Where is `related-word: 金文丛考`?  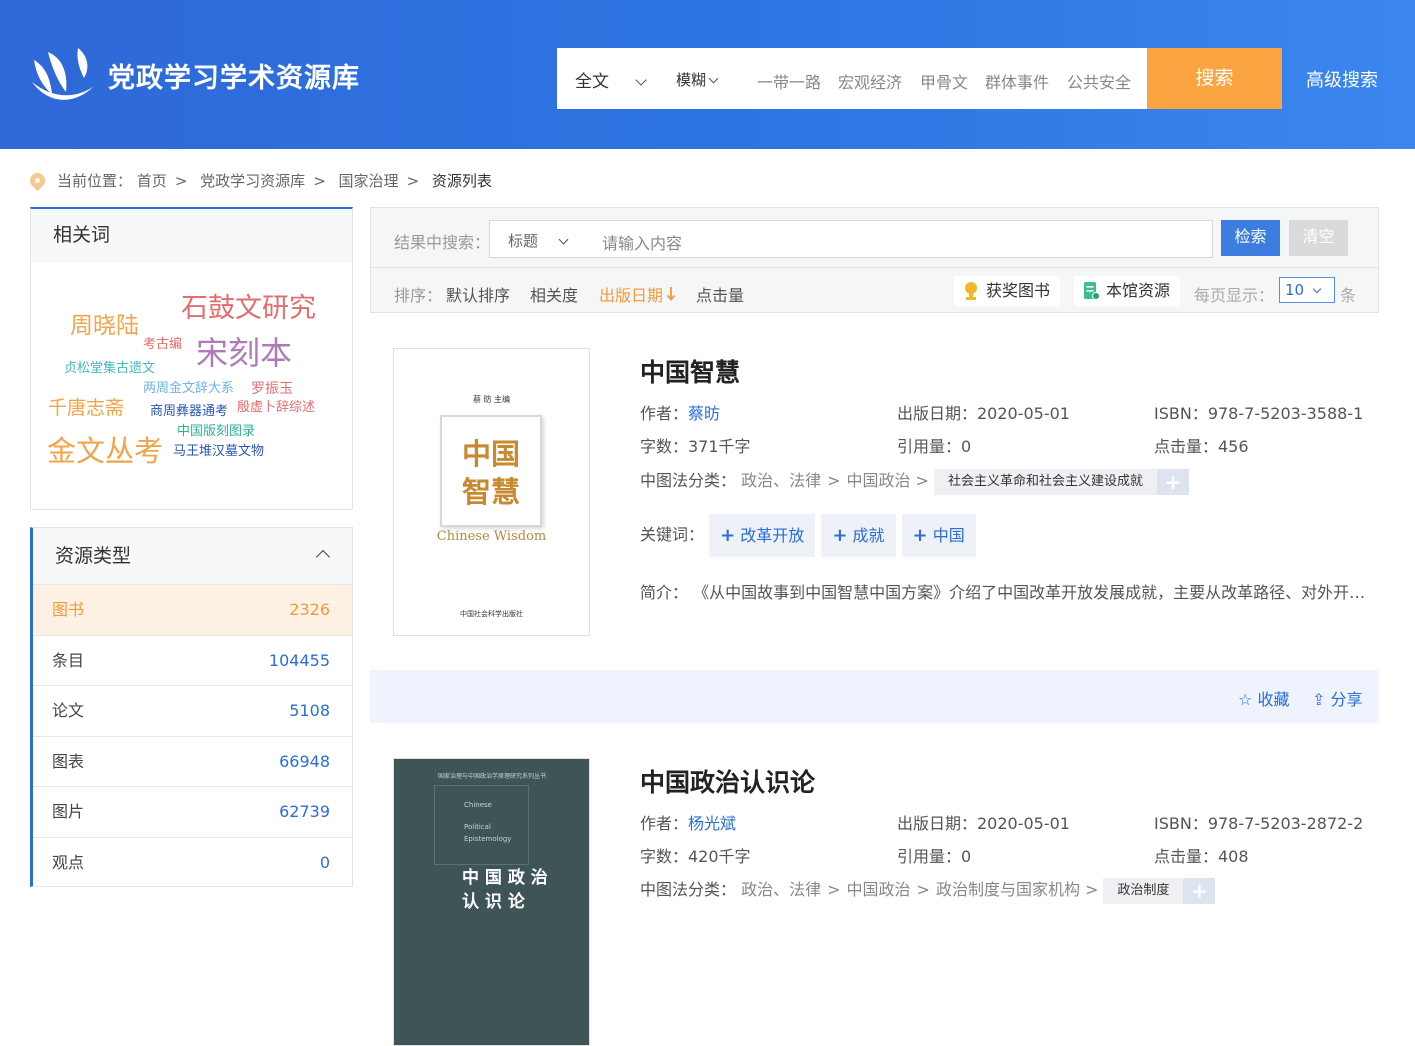
related-word: 金文丛考 is located at coordinates (105, 449).